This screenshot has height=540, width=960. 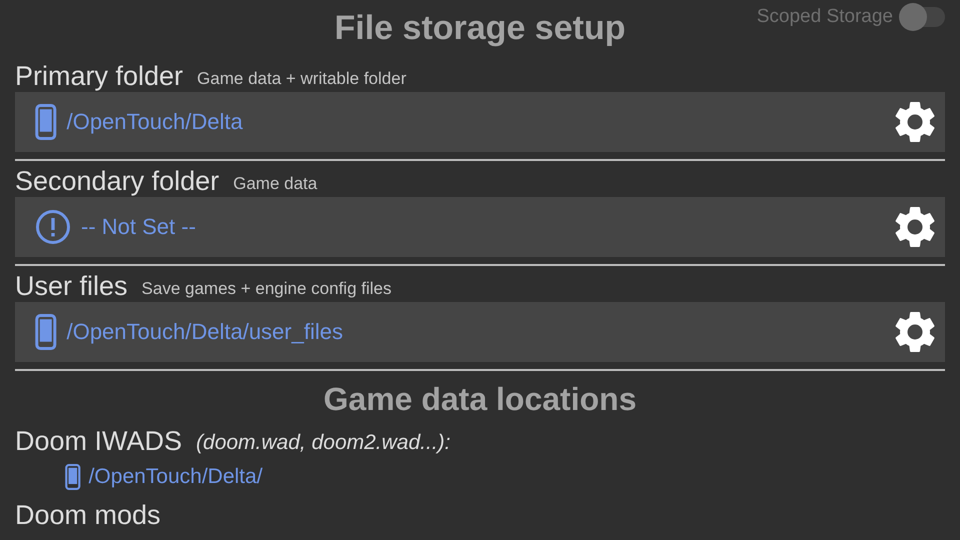 What do you see at coordinates (98, 441) in the screenshot?
I see `location-label: Doom IWADS` at bounding box center [98, 441].